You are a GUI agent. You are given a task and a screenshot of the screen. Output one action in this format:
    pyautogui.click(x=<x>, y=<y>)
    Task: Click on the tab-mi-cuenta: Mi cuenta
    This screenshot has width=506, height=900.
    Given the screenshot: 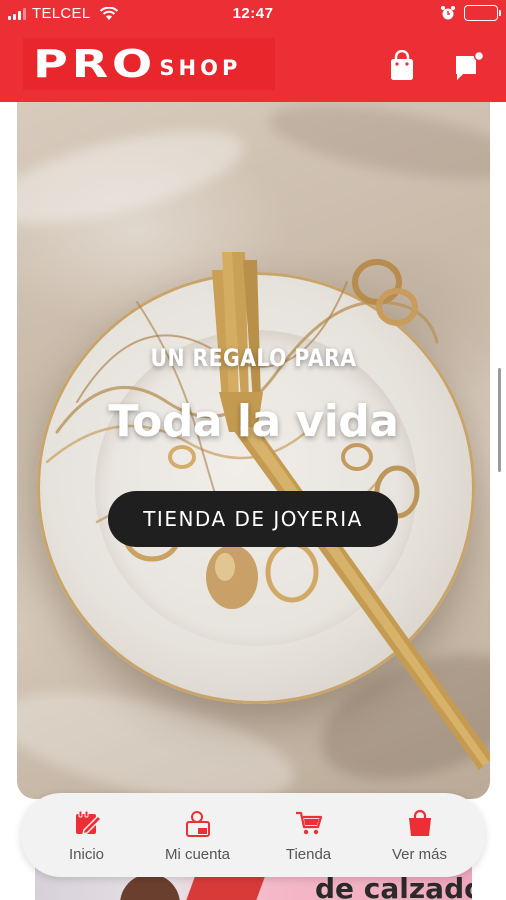 What is the action you would take?
    pyautogui.click(x=198, y=835)
    